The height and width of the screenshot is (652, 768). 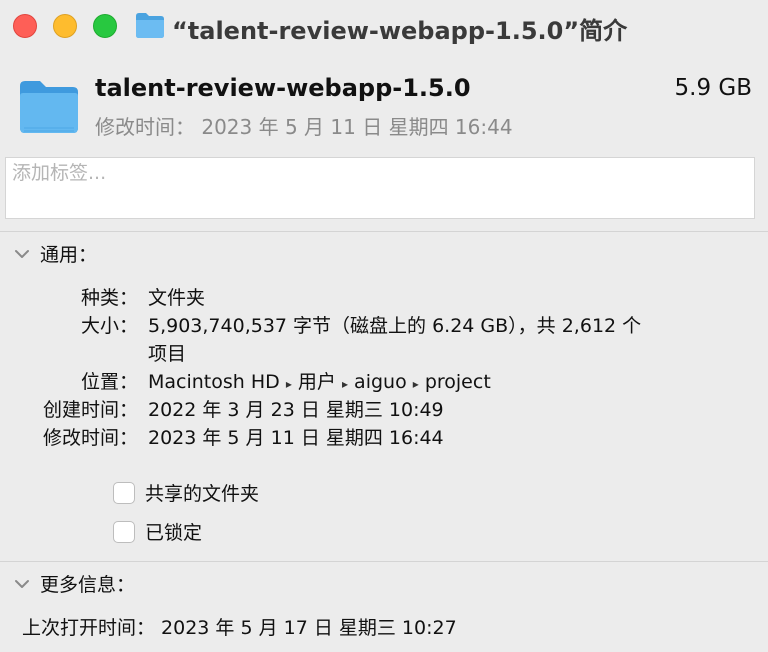 I want to click on file-size: 5.9 GB, so click(x=713, y=88).